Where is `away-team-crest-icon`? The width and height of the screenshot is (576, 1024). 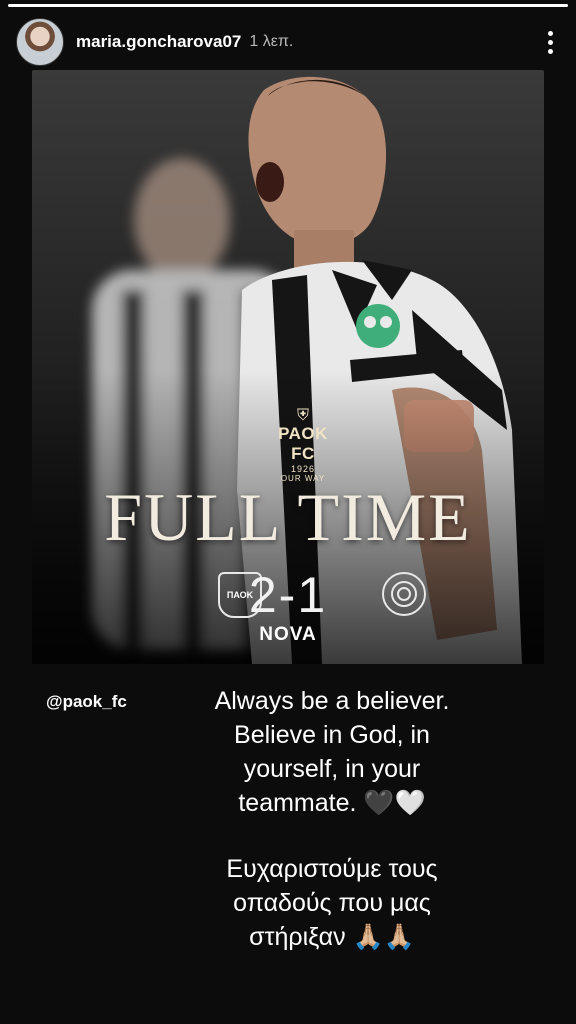 away-team-crest-icon is located at coordinates (404, 594).